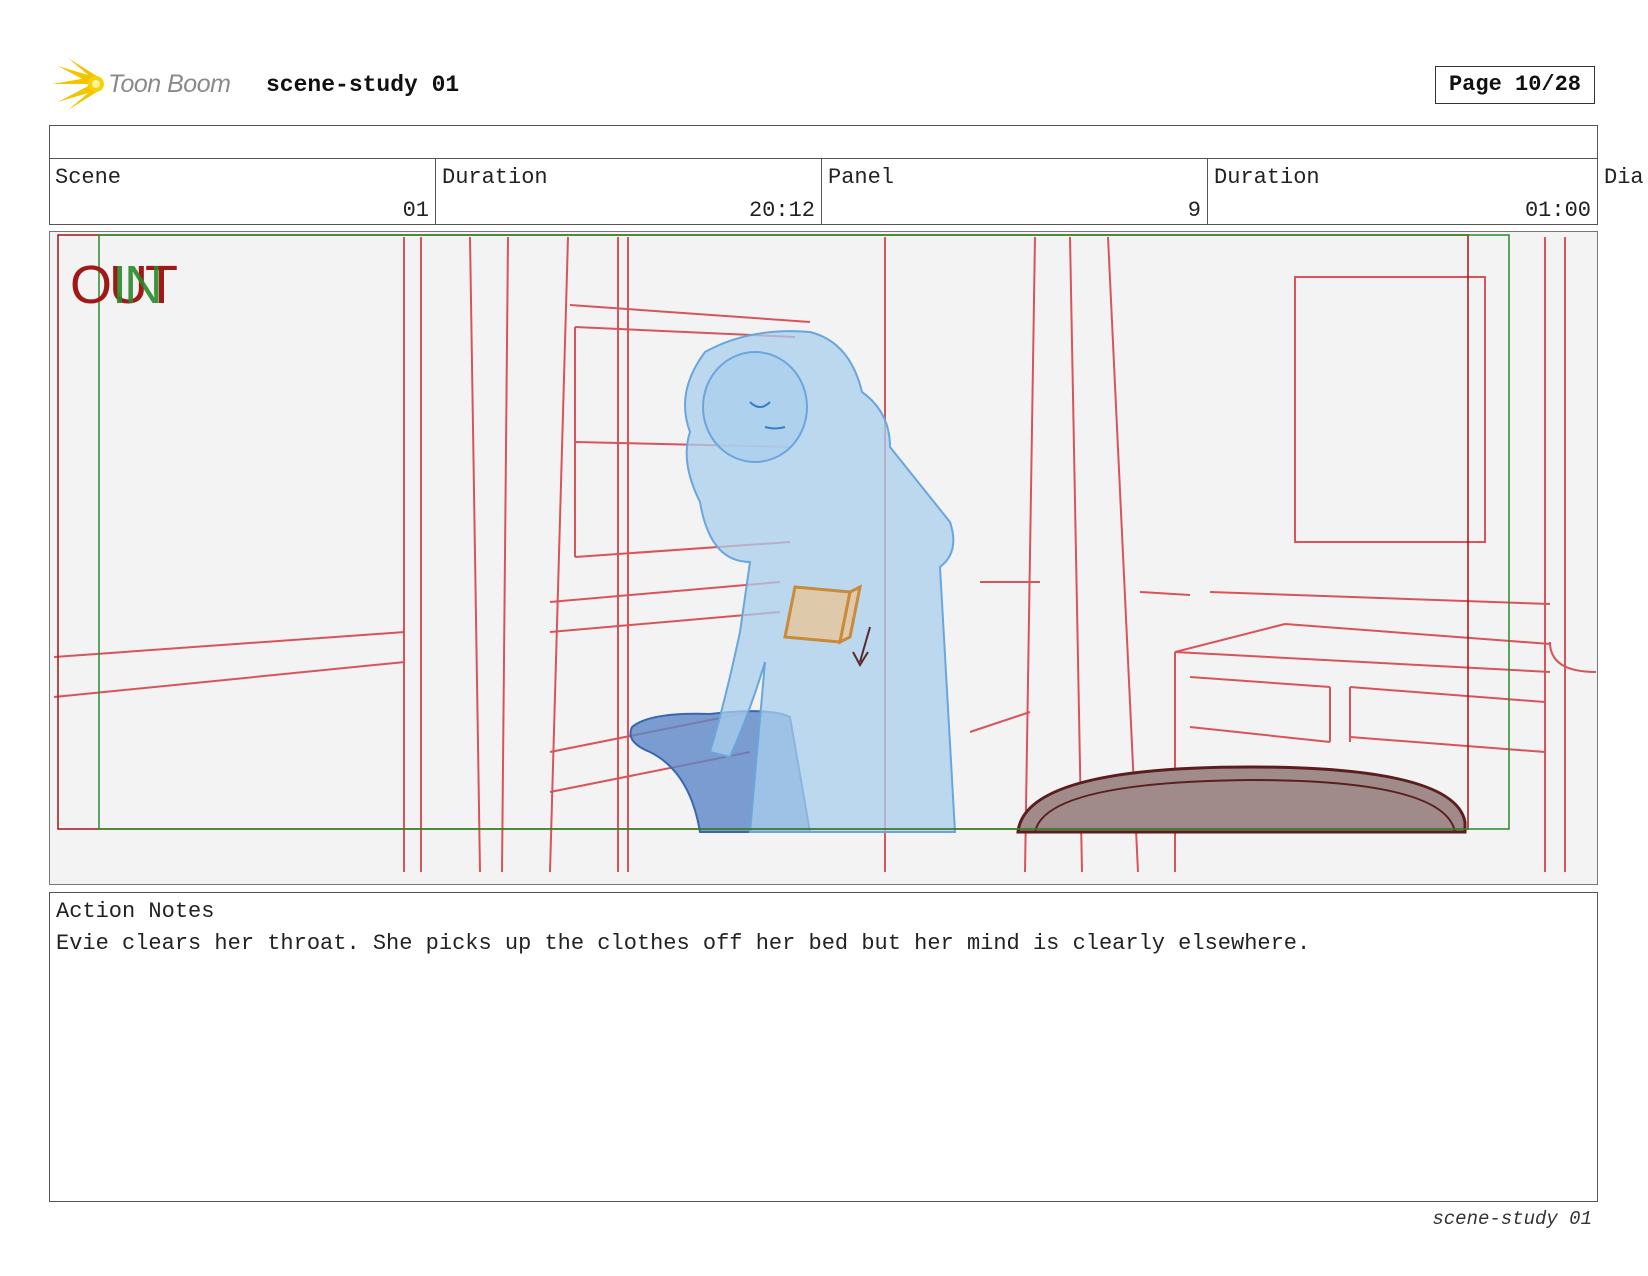 The image size is (1648, 1276). What do you see at coordinates (823, 614) in the screenshot?
I see `book-prop` at bounding box center [823, 614].